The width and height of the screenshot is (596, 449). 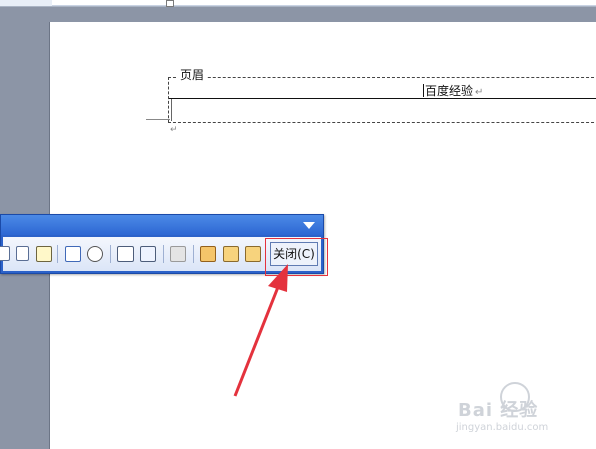 What do you see at coordinates (192, 74) in the screenshot?
I see `header-label: 页眉` at bounding box center [192, 74].